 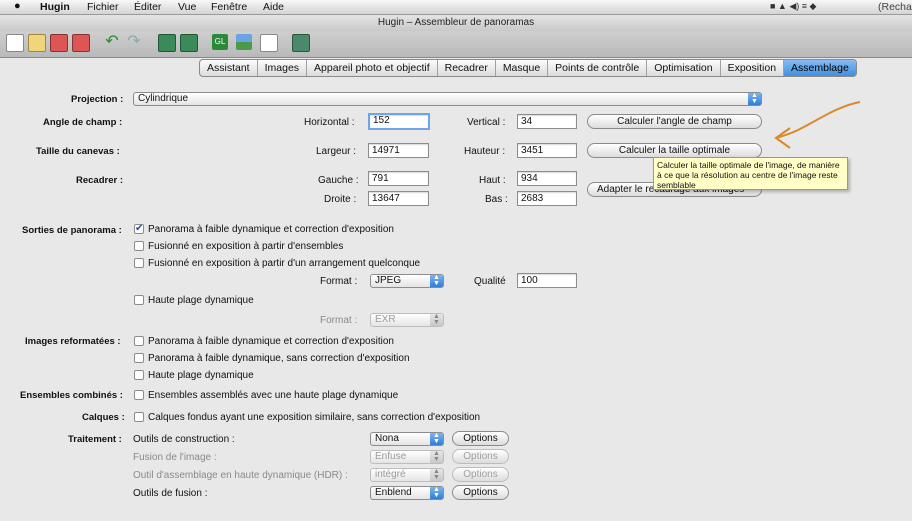 What do you see at coordinates (338, 180) in the screenshot?
I see `crop-left-label: Gauche :` at bounding box center [338, 180].